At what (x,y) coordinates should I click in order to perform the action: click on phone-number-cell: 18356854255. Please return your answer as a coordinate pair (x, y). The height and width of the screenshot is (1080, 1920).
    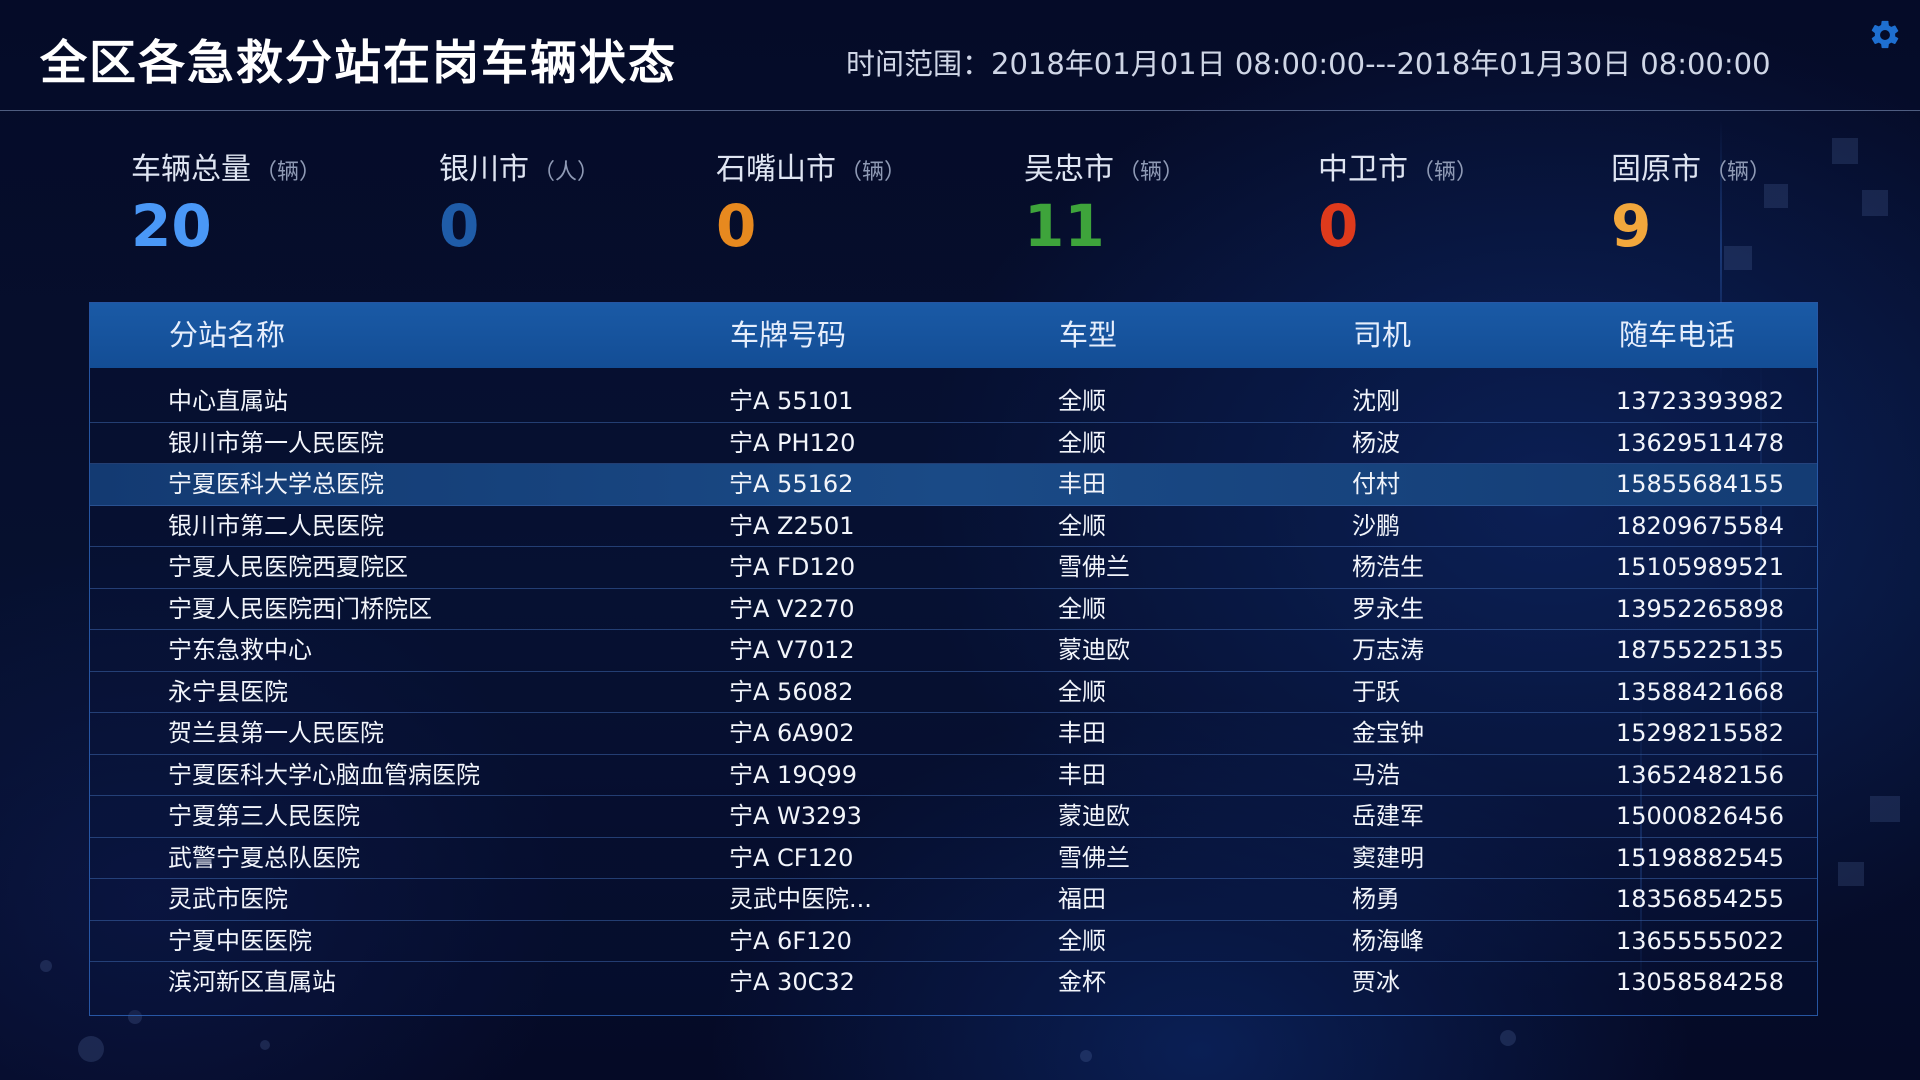
    Looking at the image, I should click on (1700, 899).